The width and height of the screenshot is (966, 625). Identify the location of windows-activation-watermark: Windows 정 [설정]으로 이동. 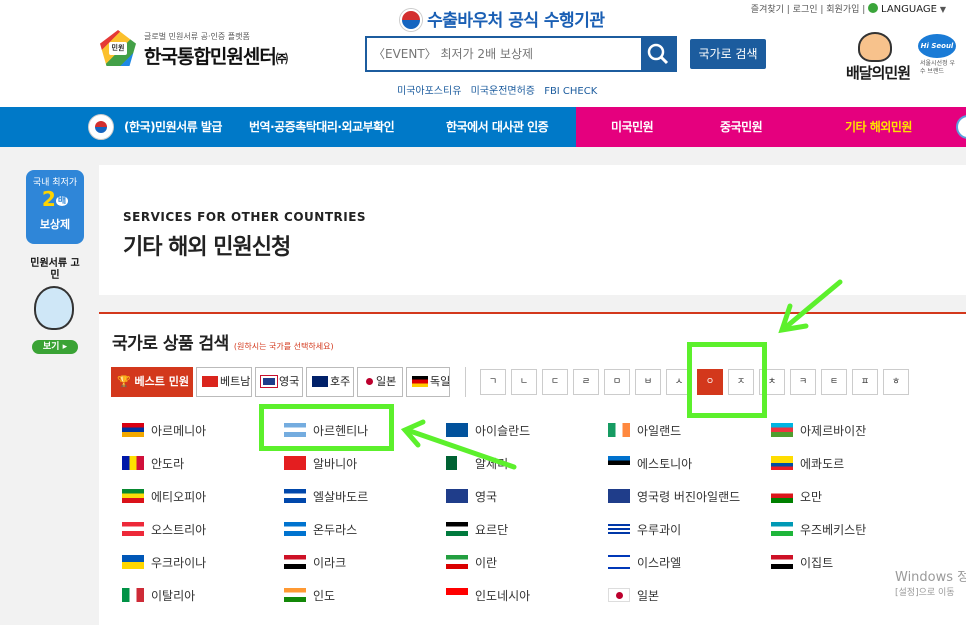
(930, 582).